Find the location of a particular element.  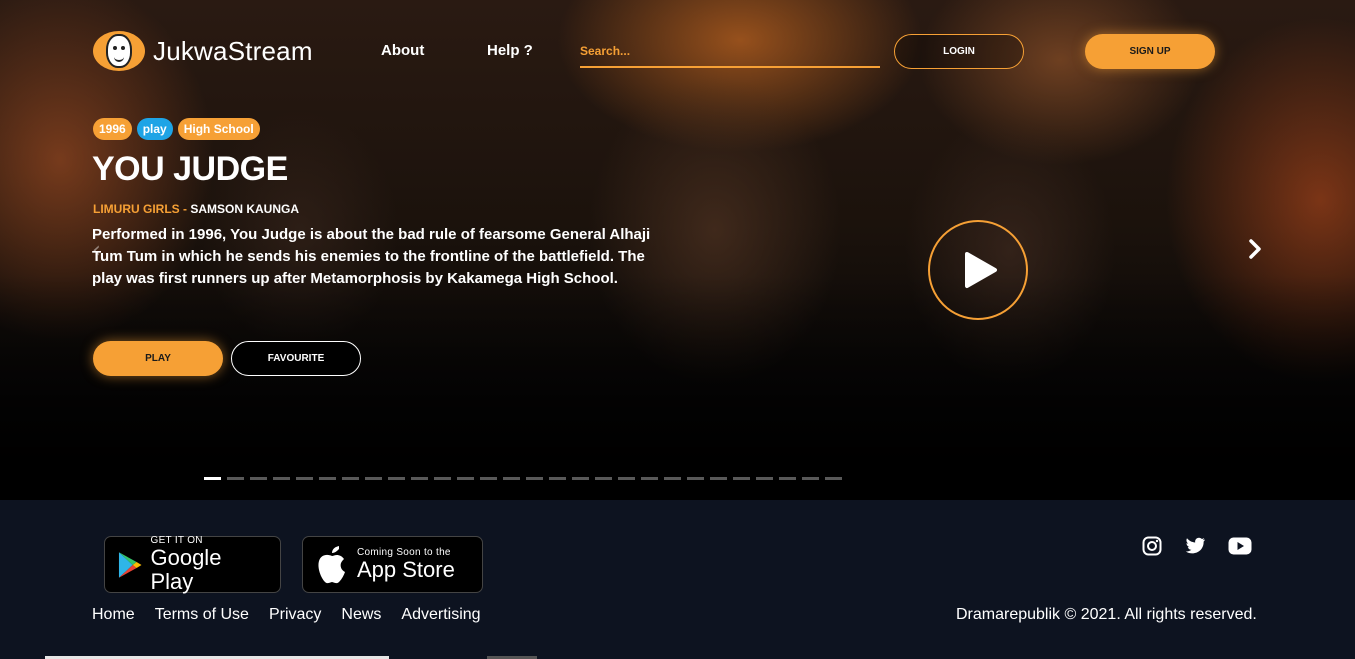

school-name: LIMURU GIRLS is located at coordinates (136, 209).